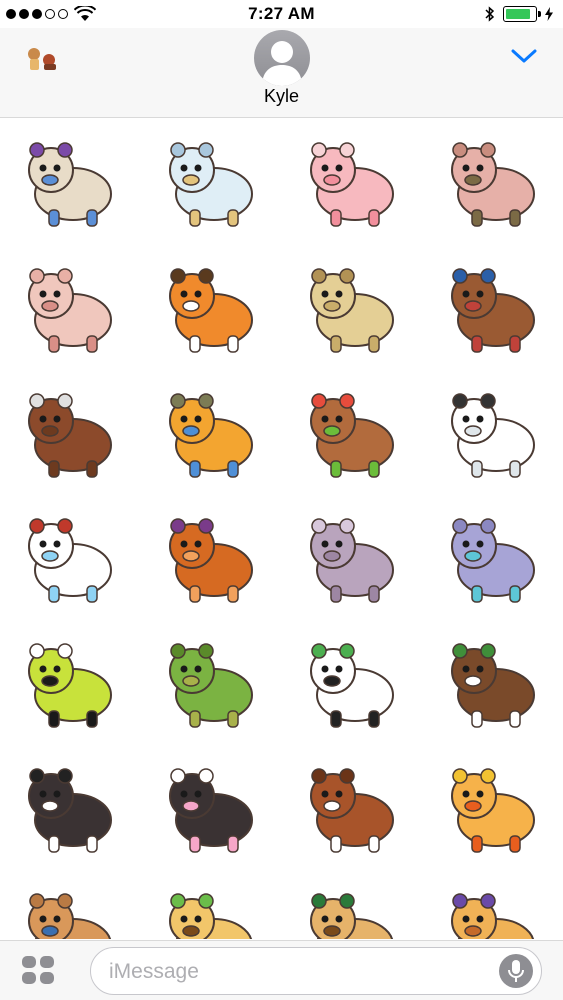  I want to click on sticker-yeti-girl, so click(70, 180).